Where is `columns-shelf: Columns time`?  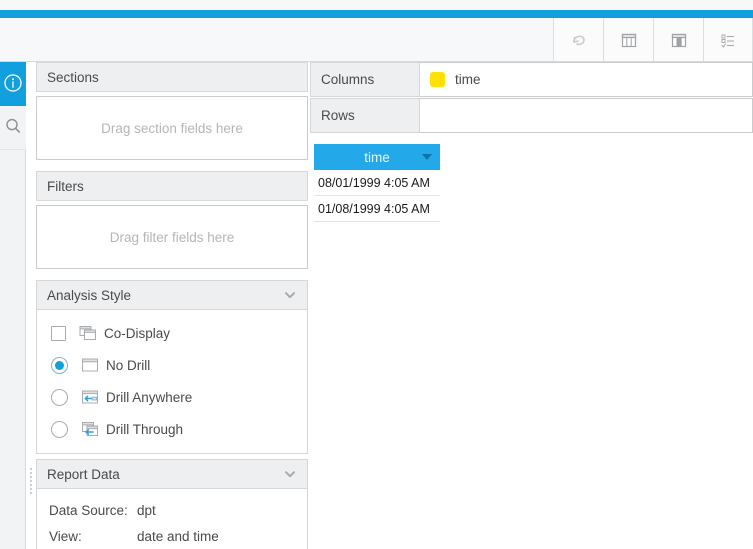 columns-shelf: Columns time is located at coordinates (531, 79).